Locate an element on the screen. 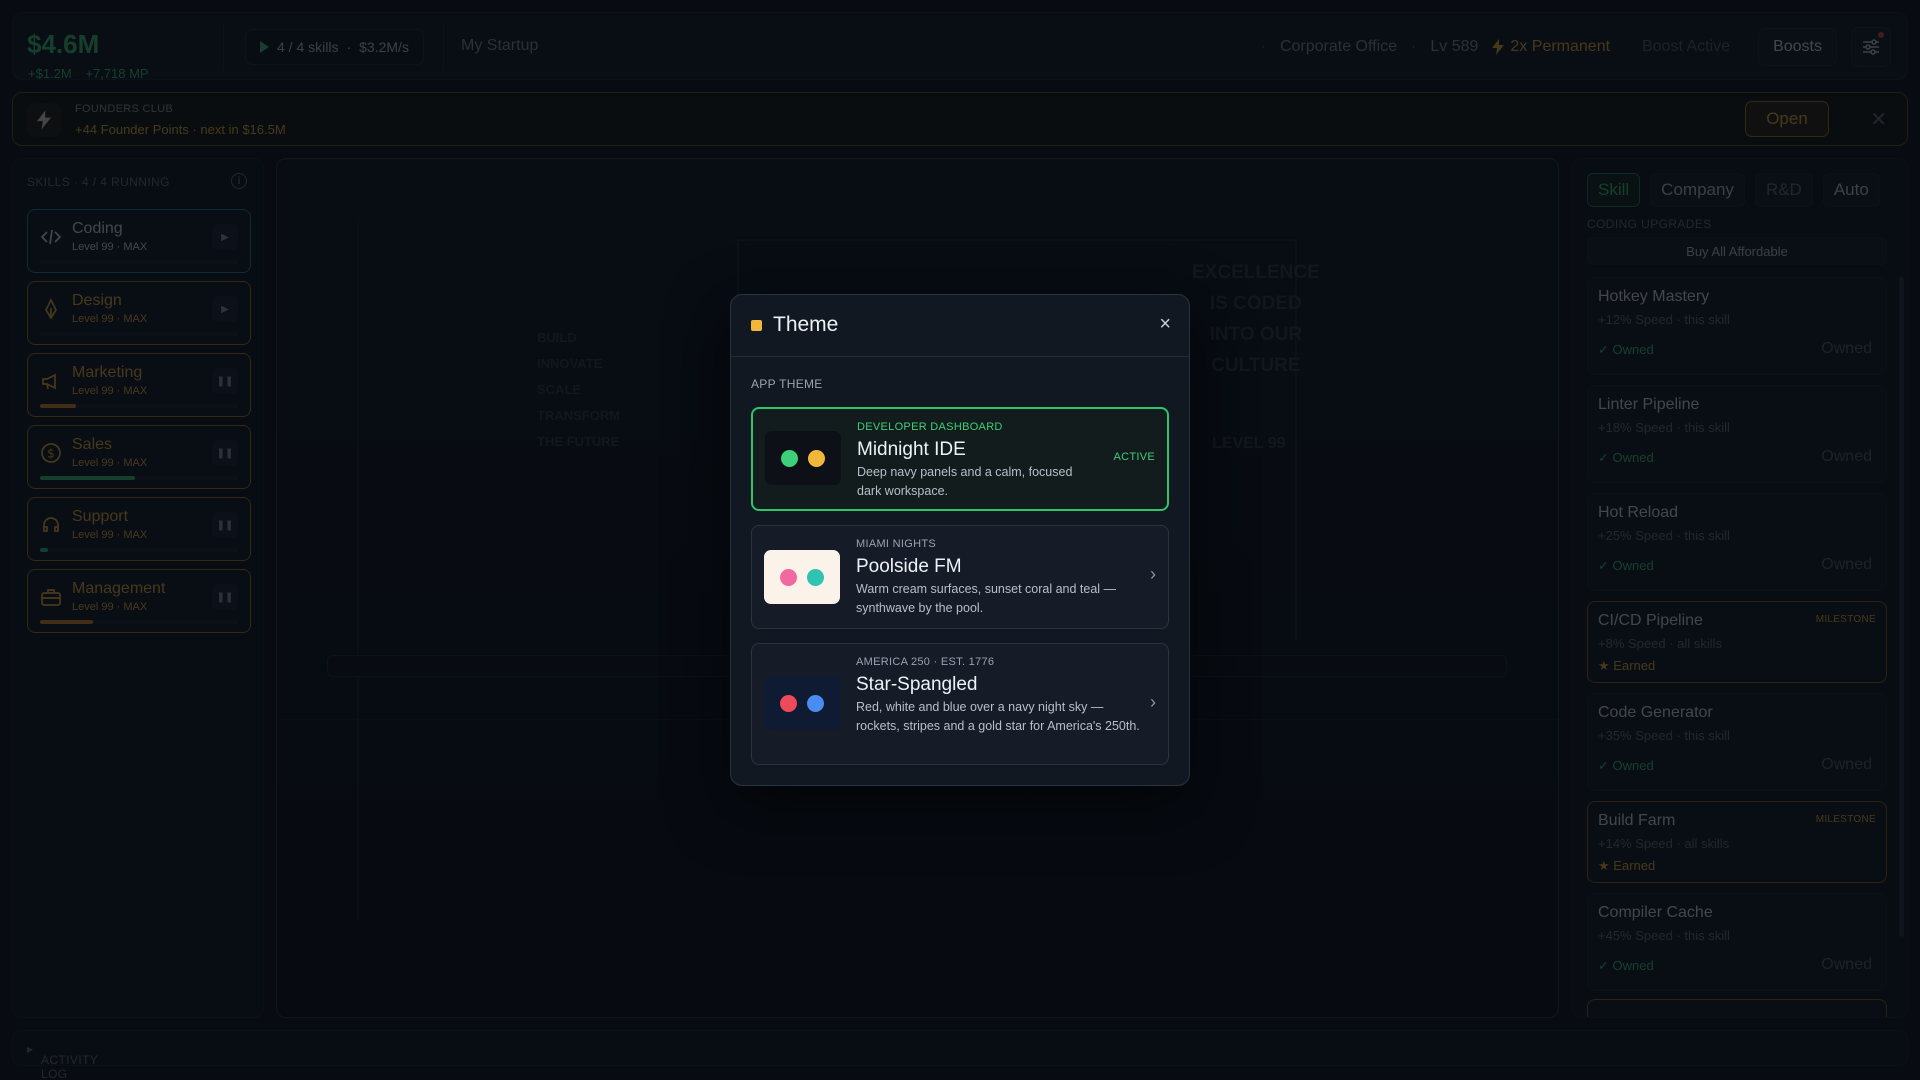 This screenshot has width=1920, height=1080. theme-category: DEVELOPER DASHBOARD is located at coordinates (930, 427).